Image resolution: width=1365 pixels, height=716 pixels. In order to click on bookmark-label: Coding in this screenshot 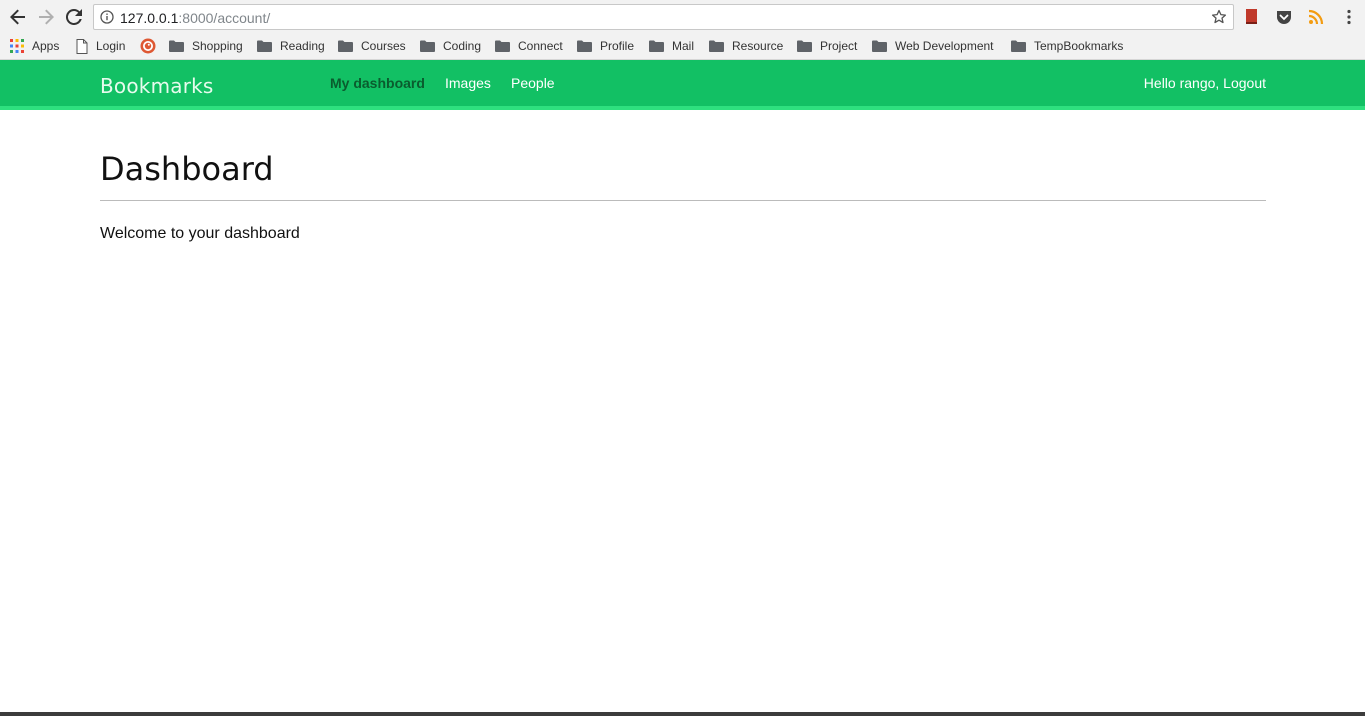, I will do `click(462, 46)`.